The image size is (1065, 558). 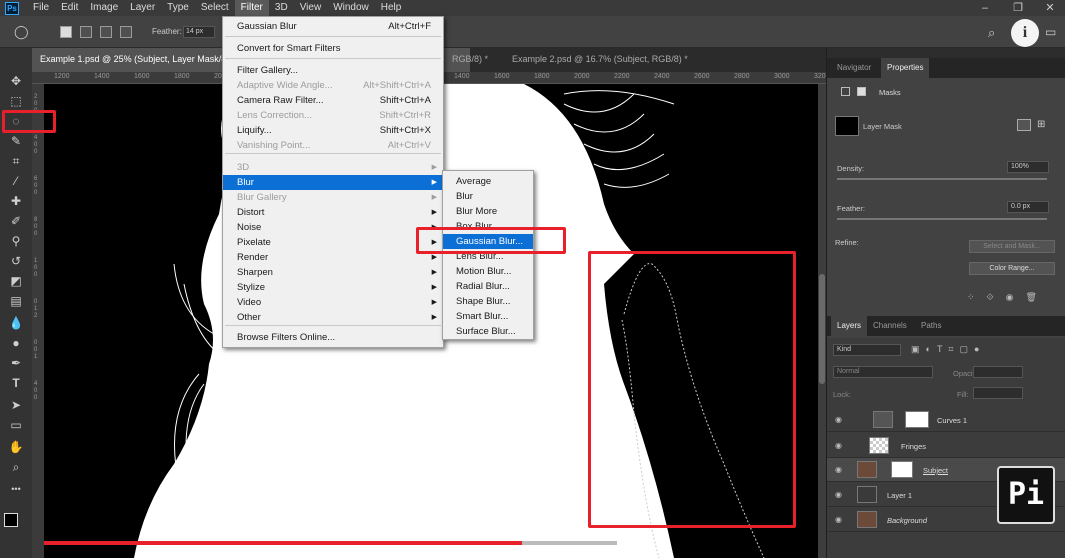 What do you see at coordinates (16, 281) in the screenshot?
I see `eraser-tool-icon: ◩` at bounding box center [16, 281].